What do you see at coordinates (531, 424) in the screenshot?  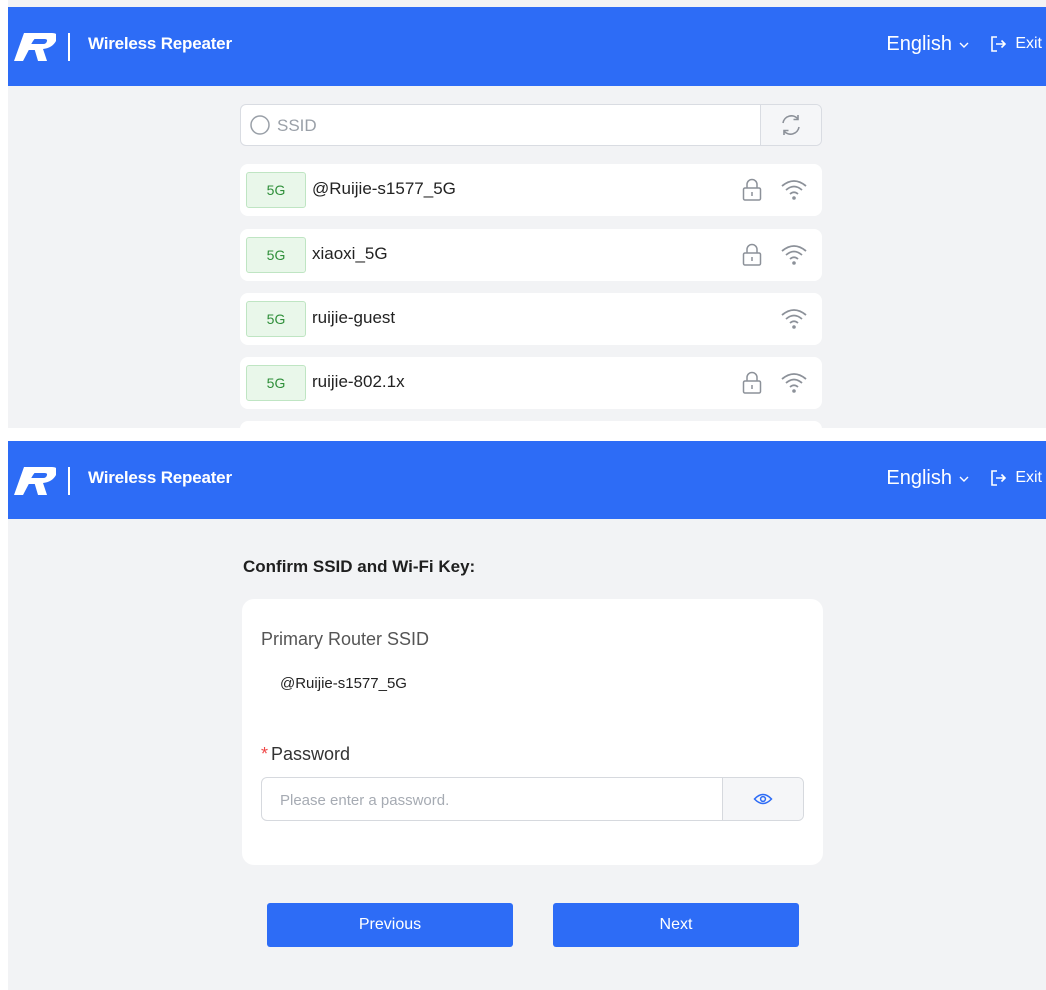 I see `wifi-network-item` at bounding box center [531, 424].